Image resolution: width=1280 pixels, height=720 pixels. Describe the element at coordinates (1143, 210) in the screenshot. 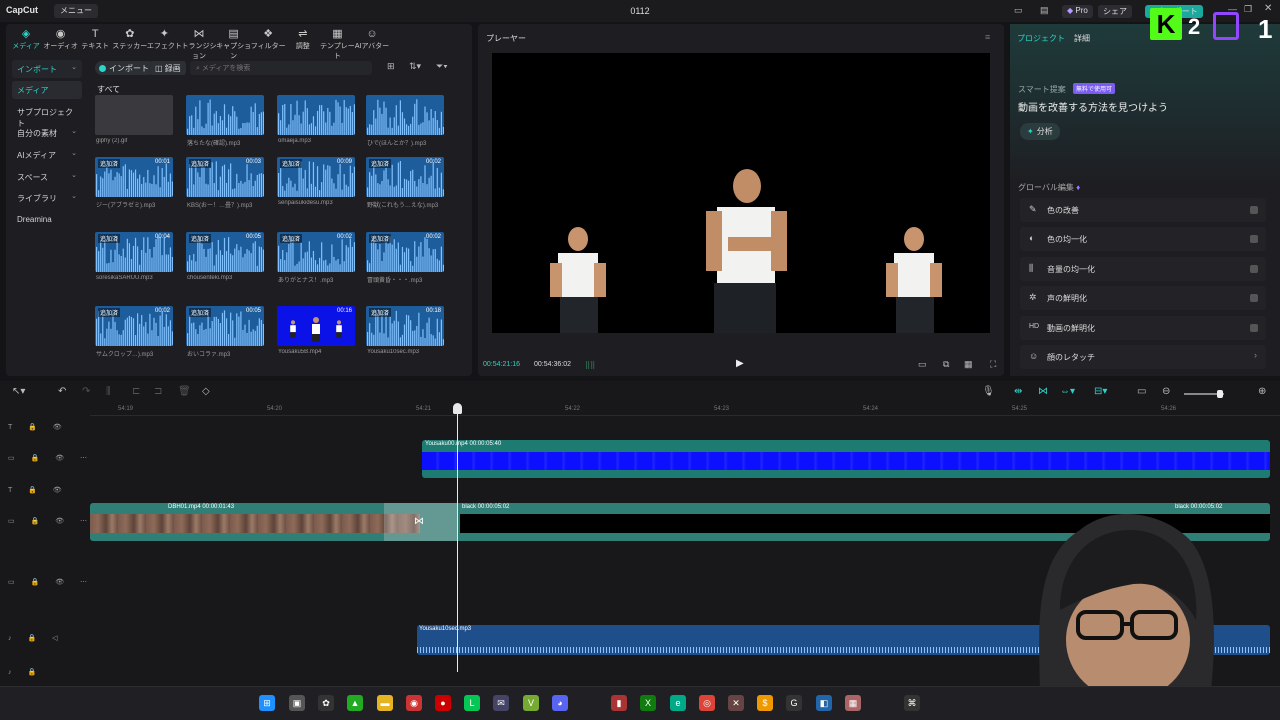

I see `feature-color-wand: ✎ 色の改善` at that location.